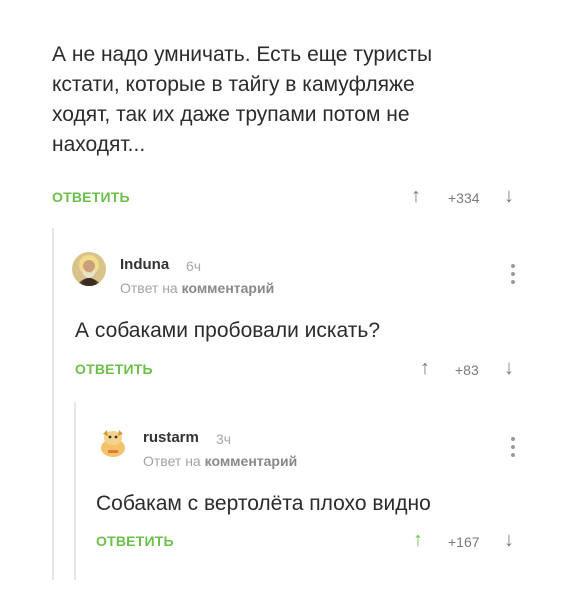 The height and width of the screenshot is (604, 567). Describe the element at coordinates (233, 84) in the screenshot. I see `comment-1-line-2: кстати, которые в тайгу в камуфляже` at that location.